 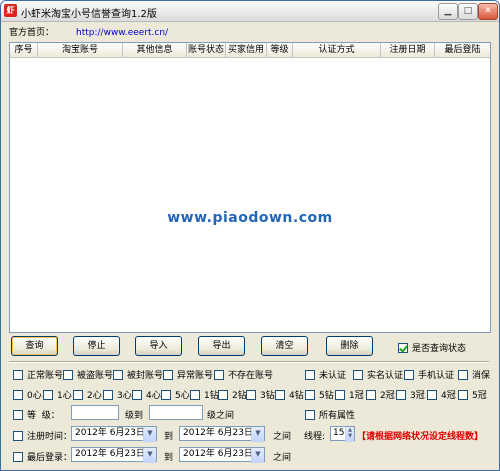 What do you see at coordinates (342, 434) in the screenshot?
I see `threads-spinner: 15 ▲ ▼` at bounding box center [342, 434].